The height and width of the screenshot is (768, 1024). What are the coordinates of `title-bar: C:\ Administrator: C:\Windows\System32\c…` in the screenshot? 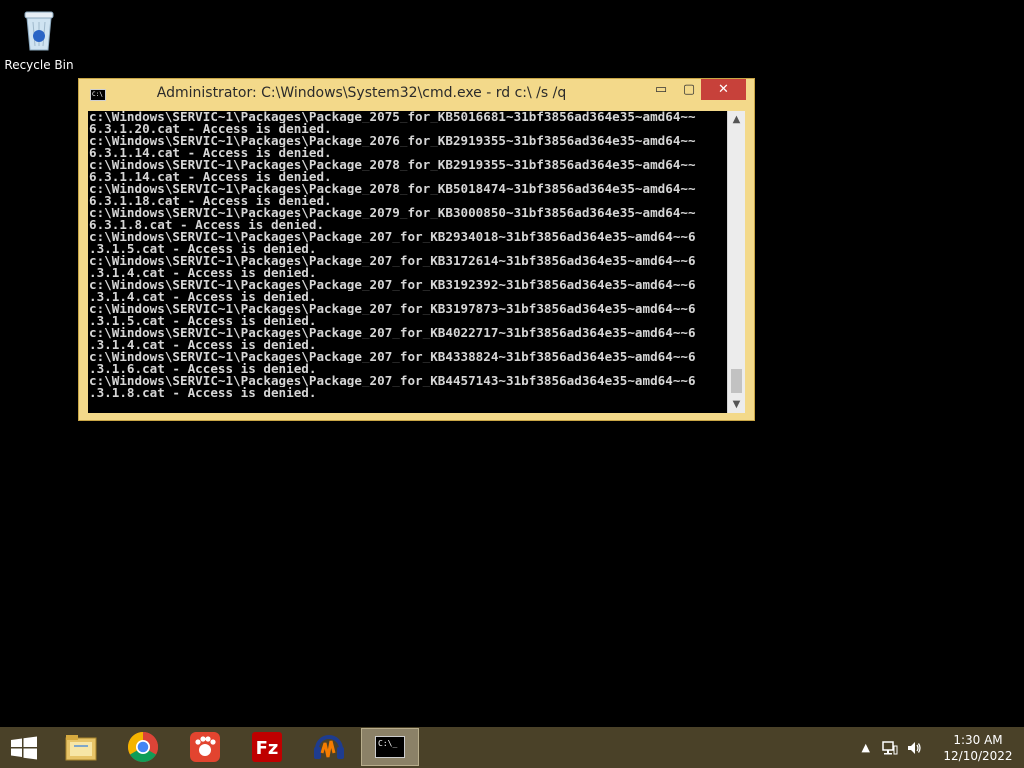 It's located at (416, 95).